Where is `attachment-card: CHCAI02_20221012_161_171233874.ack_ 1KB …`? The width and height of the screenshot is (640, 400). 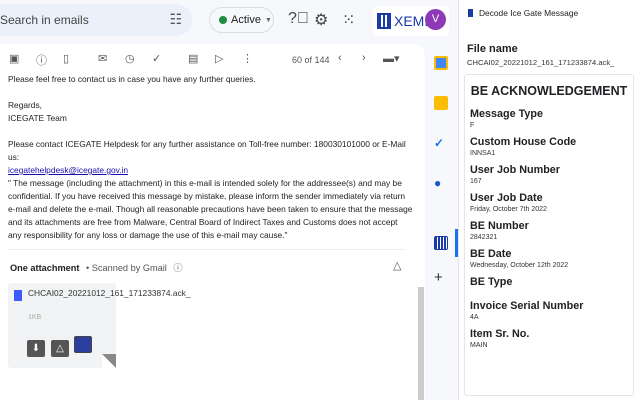
attachment-card: CHCAI02_20221012_161_171233874.ack_ 1KB … is located at coordinates (99, 325).